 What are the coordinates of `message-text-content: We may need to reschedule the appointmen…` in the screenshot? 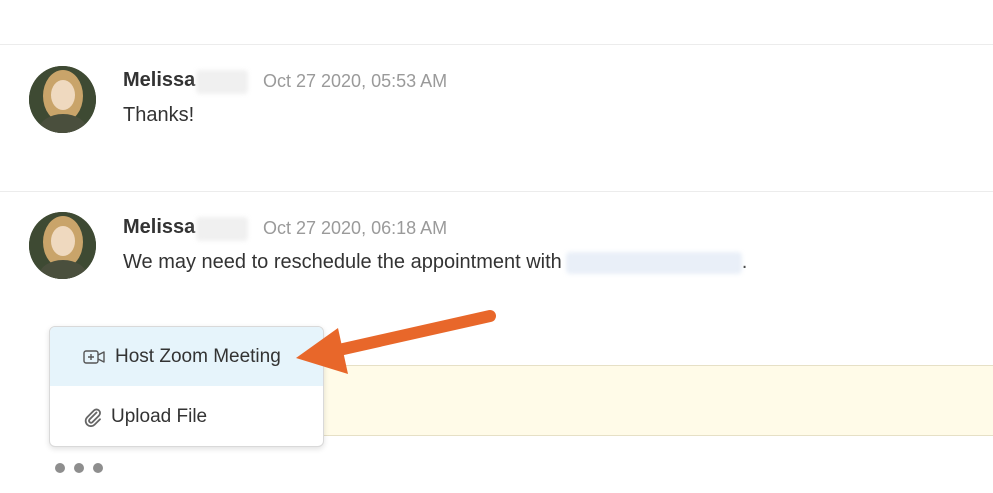 It's located at (342, 262).